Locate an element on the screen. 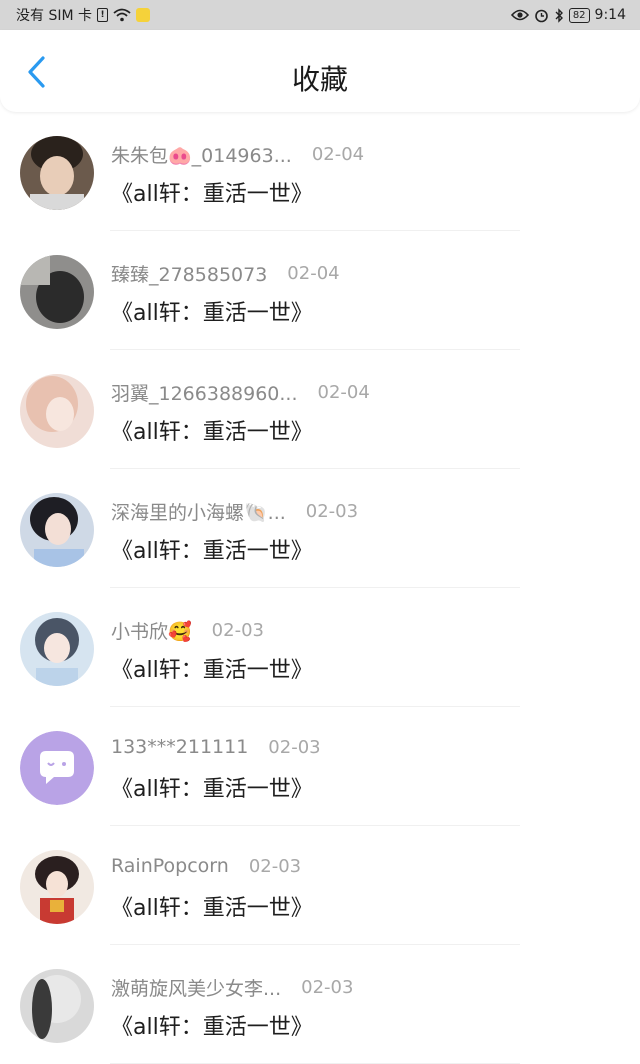 The height and width of the screenshot is (1064, 640). eye-icon is located at coordinates (519, 15).